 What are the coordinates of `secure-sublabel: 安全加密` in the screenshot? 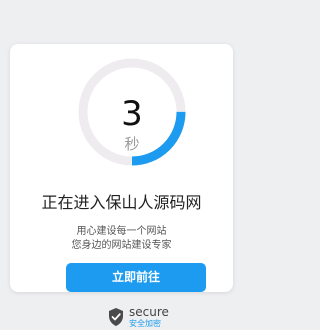 It's located at (145, 323).